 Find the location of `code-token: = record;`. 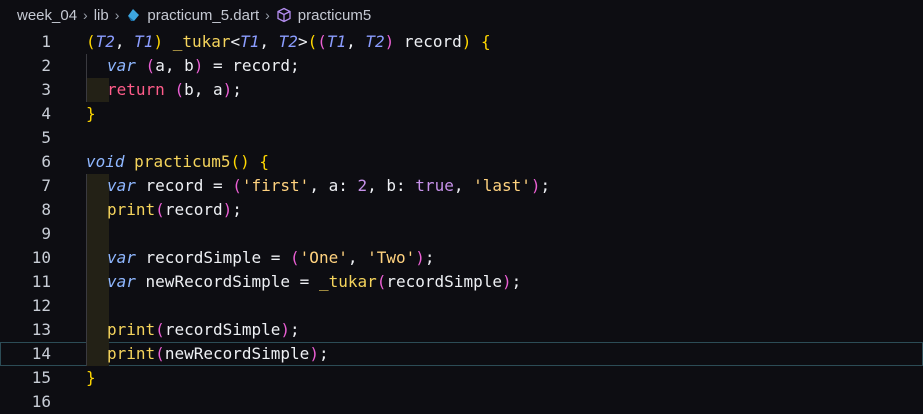

code-token: = record; is located at coordinates (251, 65).